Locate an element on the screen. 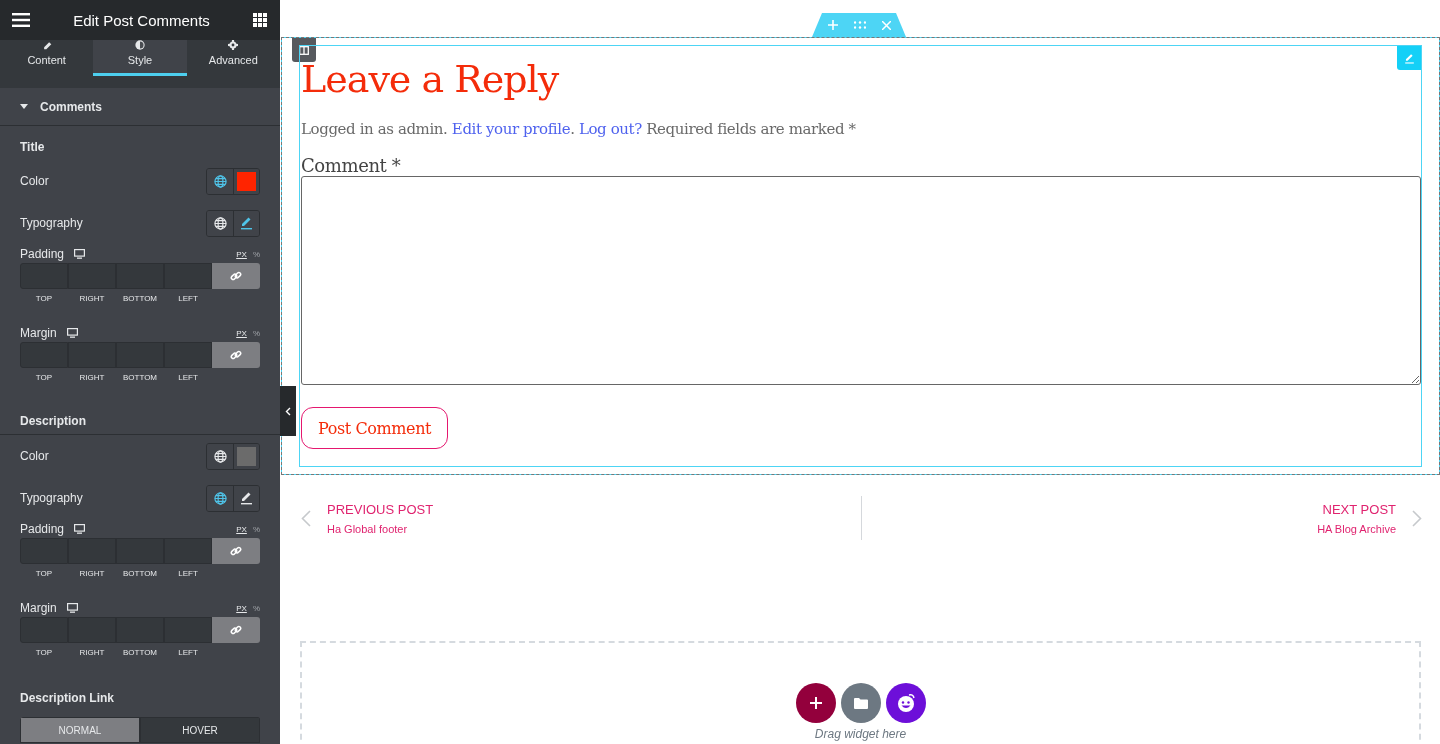  state-tab: HOVER is located at coordinates (200, 730).